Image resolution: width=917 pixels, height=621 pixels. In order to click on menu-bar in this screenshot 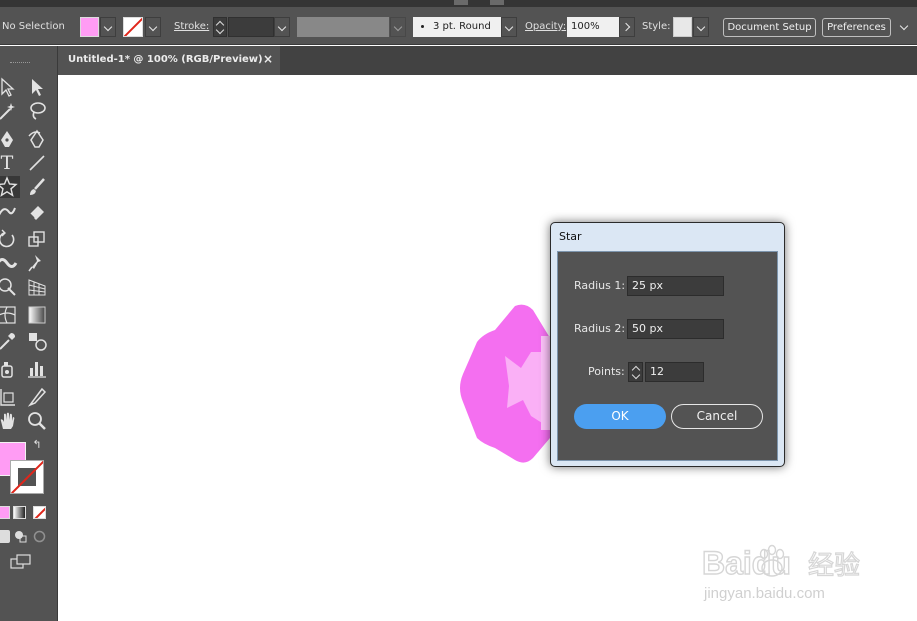, I will do `click(458, 3)`.